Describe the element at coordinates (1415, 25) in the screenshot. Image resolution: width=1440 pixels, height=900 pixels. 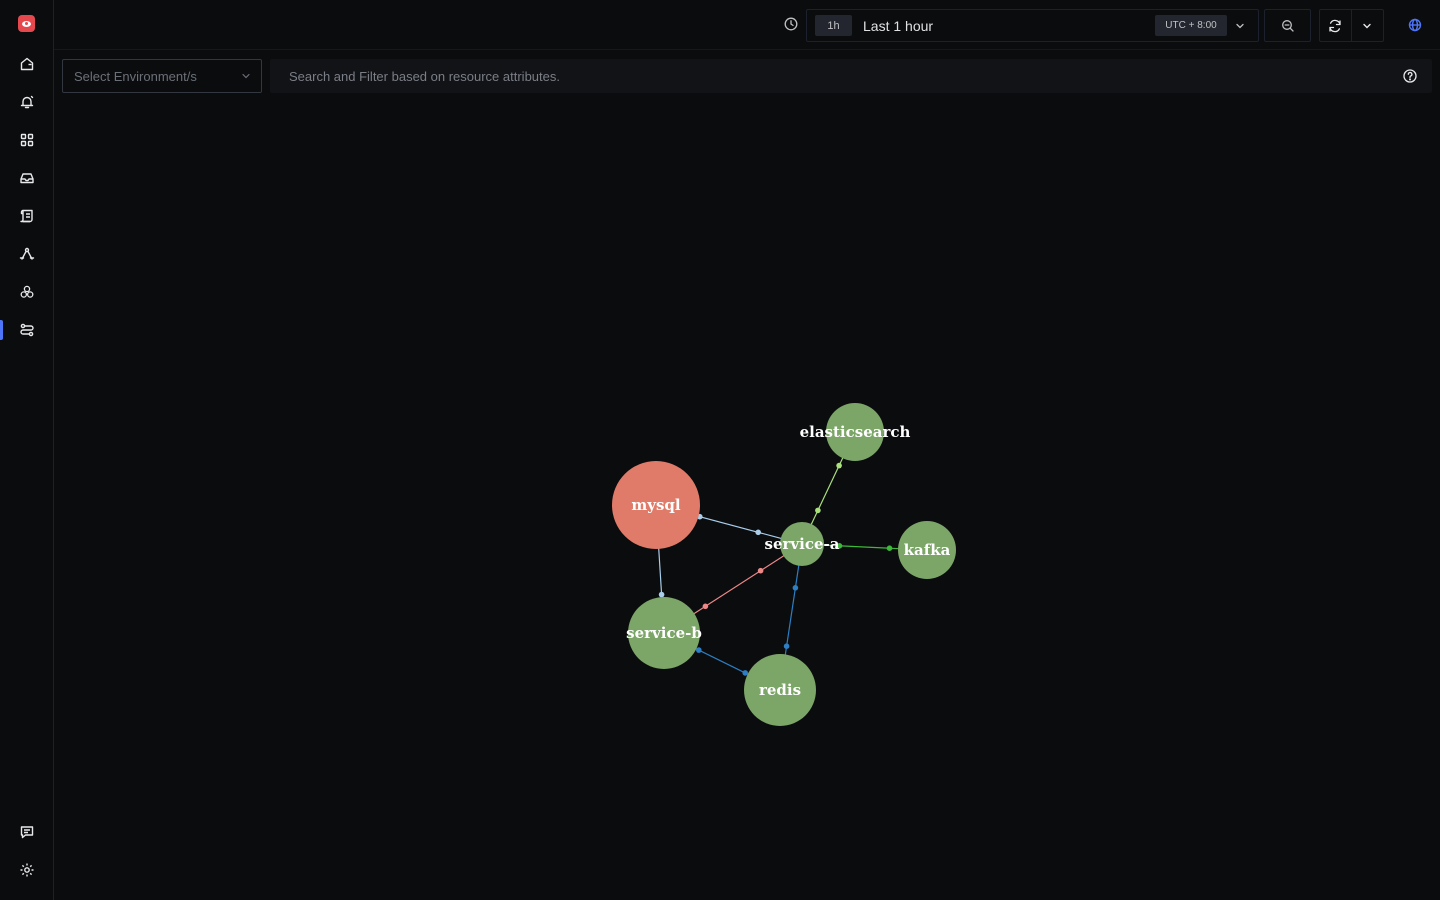
I see `globe-icon` at that location.